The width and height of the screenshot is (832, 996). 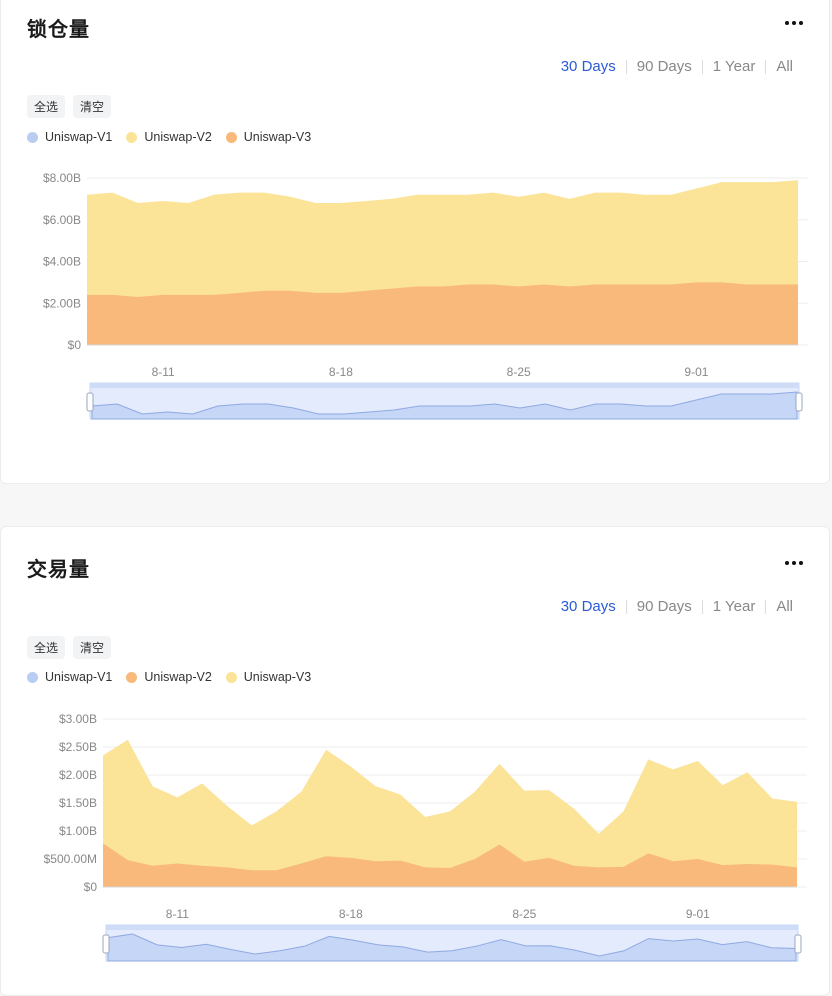 I want to click on tvl-legend-v3: Uniswap-V3, so click(x=268, y=137).